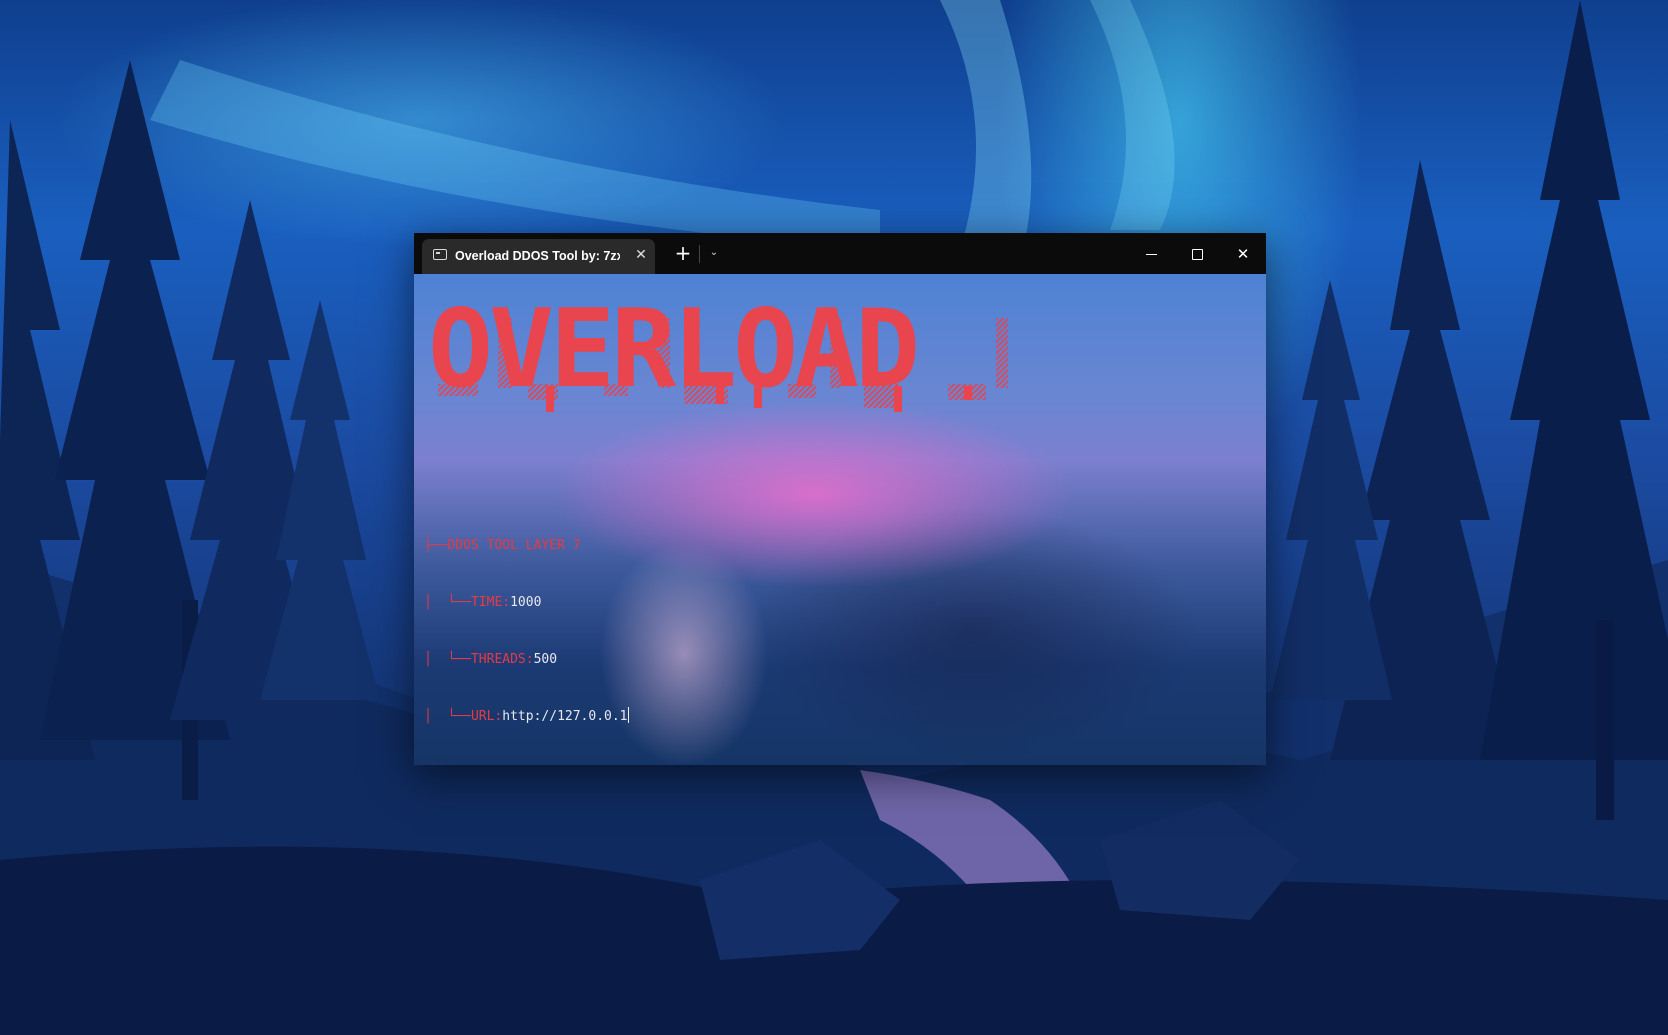 Image resolution: width=1668 pixels, height=1035 pixels. Describe the element at coordinates (672, 355) in the screenshot. I see `banner-text: OVERLOAD` at that location.